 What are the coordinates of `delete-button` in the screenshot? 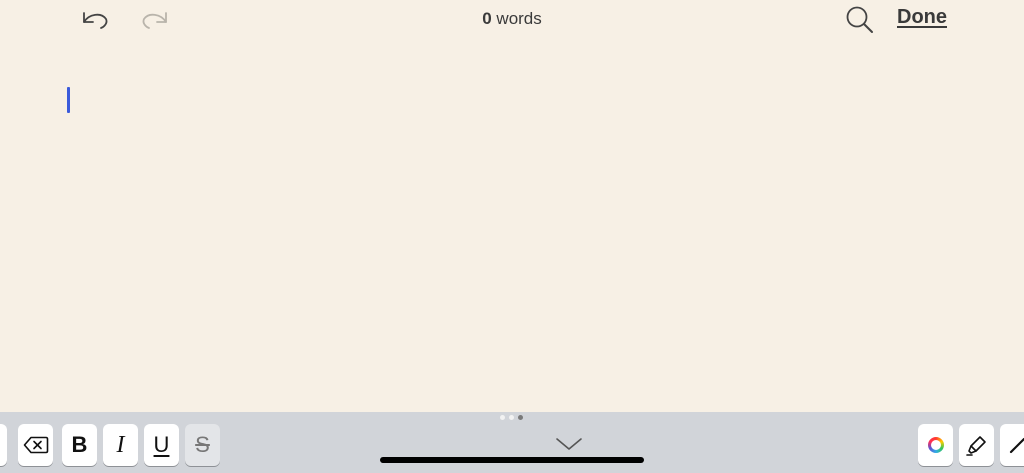 It's located at (35, 445).